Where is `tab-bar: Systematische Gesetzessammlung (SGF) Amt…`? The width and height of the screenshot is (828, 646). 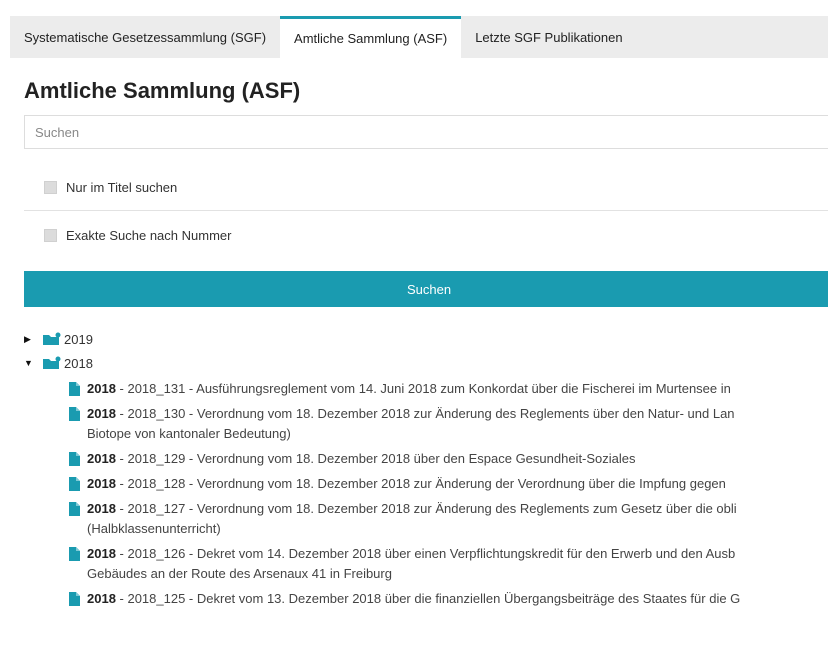 tab-bar: Systematische Gesetzessammlung (SGF) Amt… is located at coordinates (419, 37).